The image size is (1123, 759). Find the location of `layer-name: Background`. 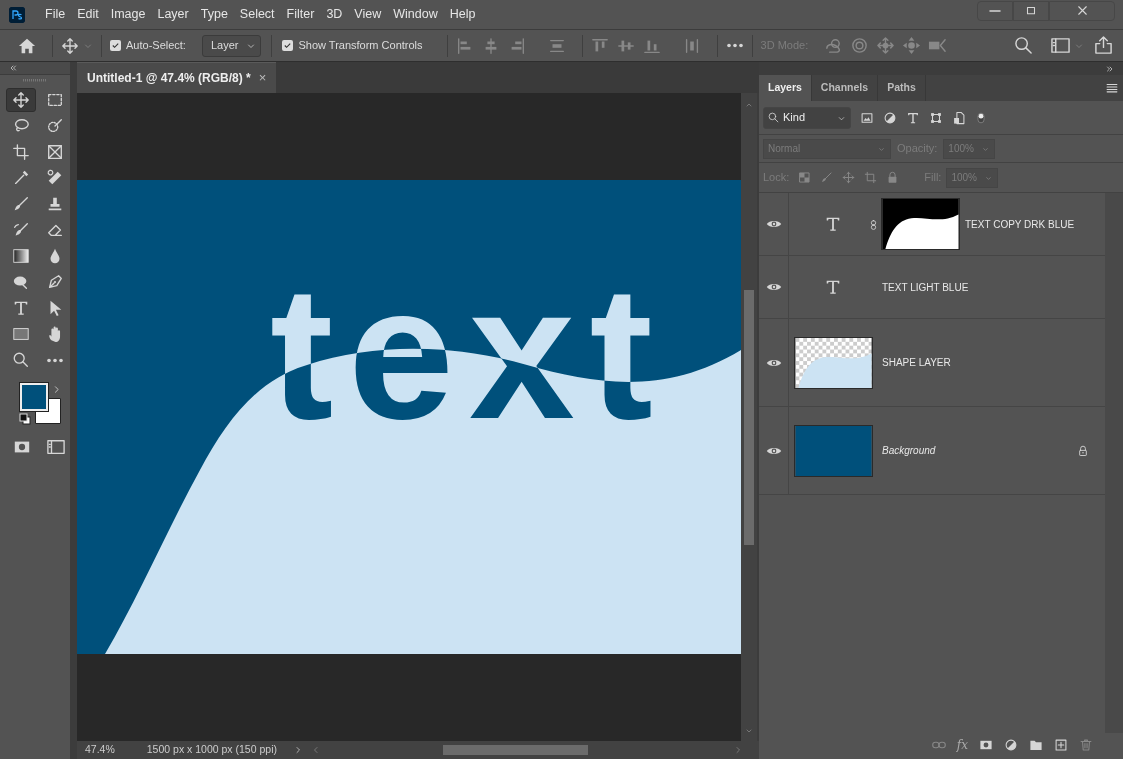

layer-name: Background is located at coordinates (908, 451).